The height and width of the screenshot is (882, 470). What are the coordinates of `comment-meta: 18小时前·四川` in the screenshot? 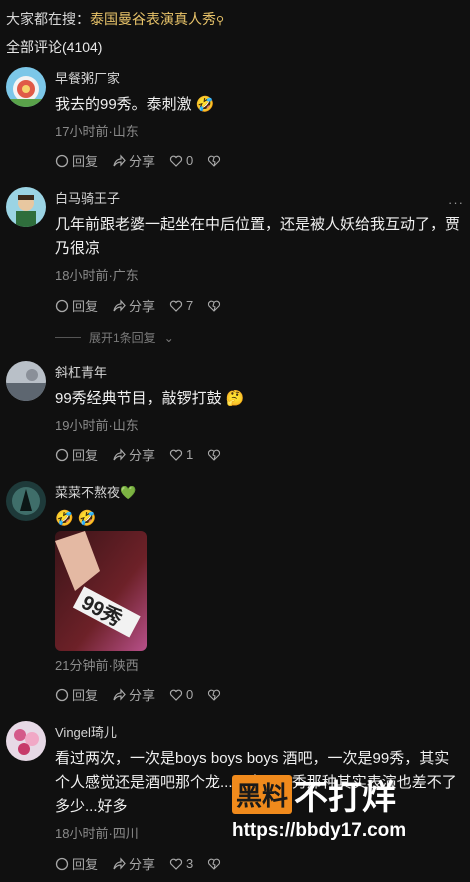 It's located at (97, 833).